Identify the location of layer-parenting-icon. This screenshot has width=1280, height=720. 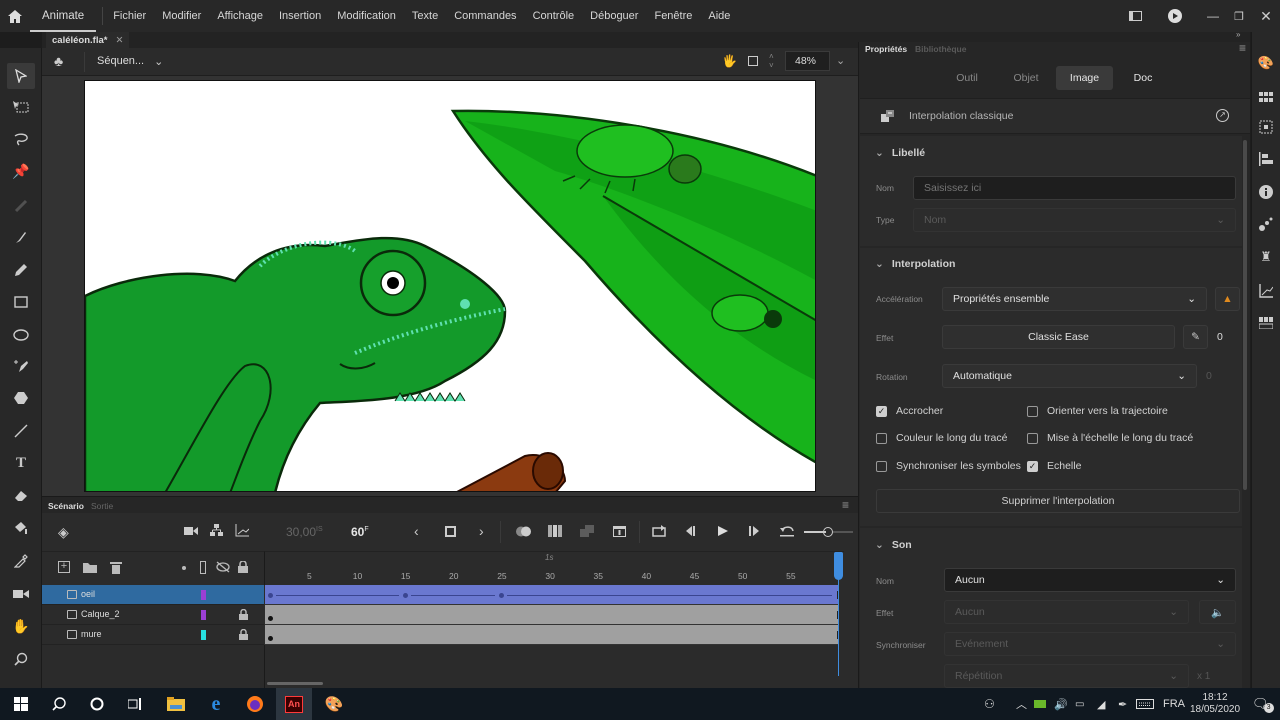
(216, 530).